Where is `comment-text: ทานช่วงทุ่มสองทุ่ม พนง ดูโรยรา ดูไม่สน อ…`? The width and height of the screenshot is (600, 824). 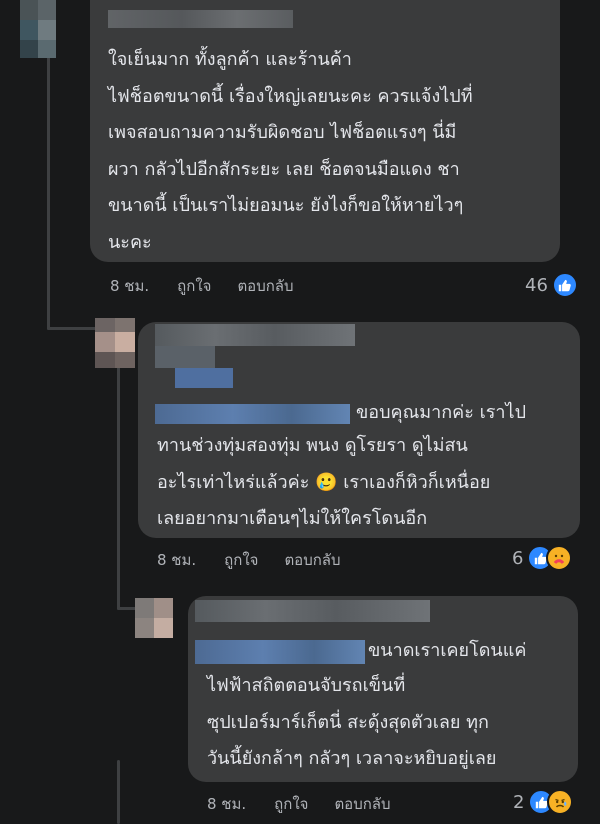 comment-text: ทานช่วงทุ่มสองทุ่ม พนง ดูโรยรา ดูไม่สน อ… is located at coordinates (324, 482).